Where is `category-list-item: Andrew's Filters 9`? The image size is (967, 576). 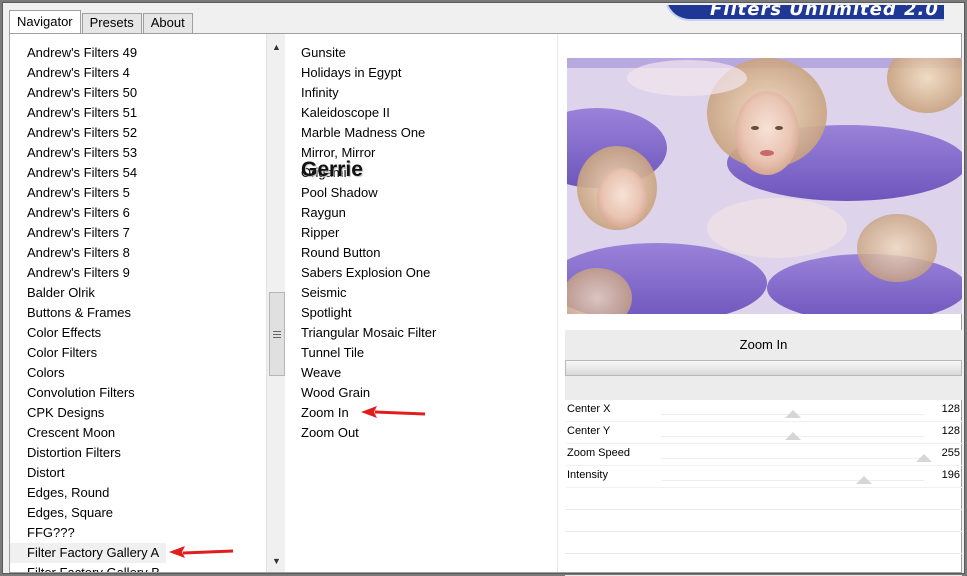 category-list-item: Andrew's Filters 9 is located at coordinates (138, 273).